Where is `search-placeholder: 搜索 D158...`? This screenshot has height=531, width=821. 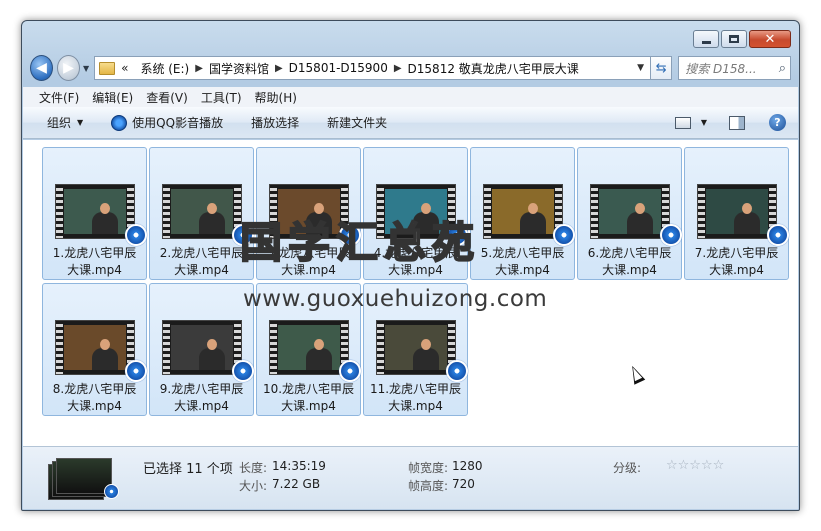
search-placeholder: 搜索 D158... is located at coordinates (721, 68).